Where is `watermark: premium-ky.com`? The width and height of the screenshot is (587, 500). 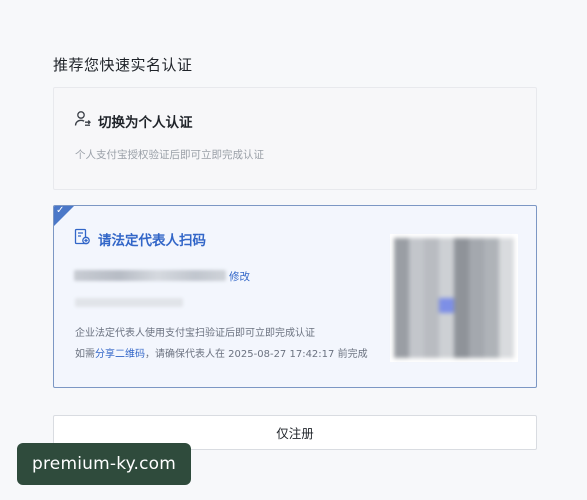 watermark: premium-ky.com is located at coordinates (104, 464).